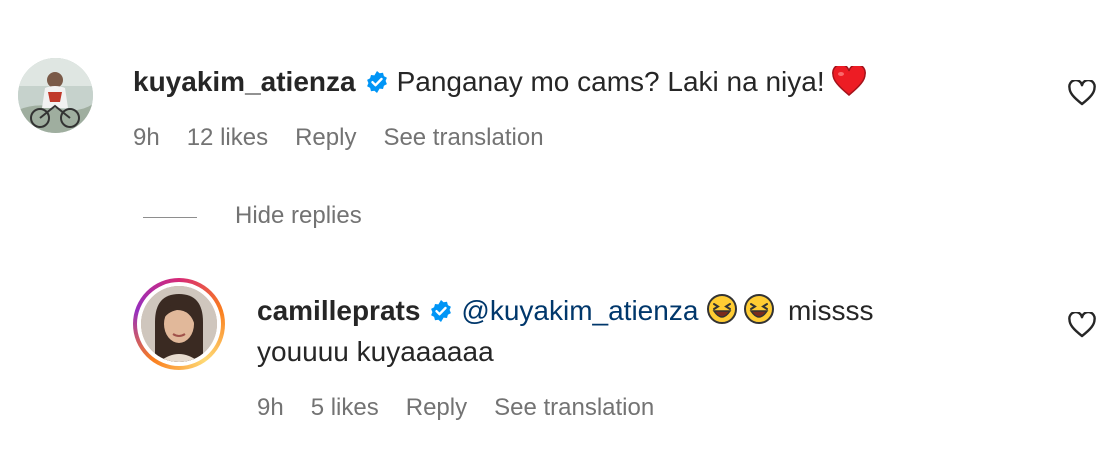 The image size is (1120, 459). I want to click on comment-likes-count: 12 likes, so click(227, 137).